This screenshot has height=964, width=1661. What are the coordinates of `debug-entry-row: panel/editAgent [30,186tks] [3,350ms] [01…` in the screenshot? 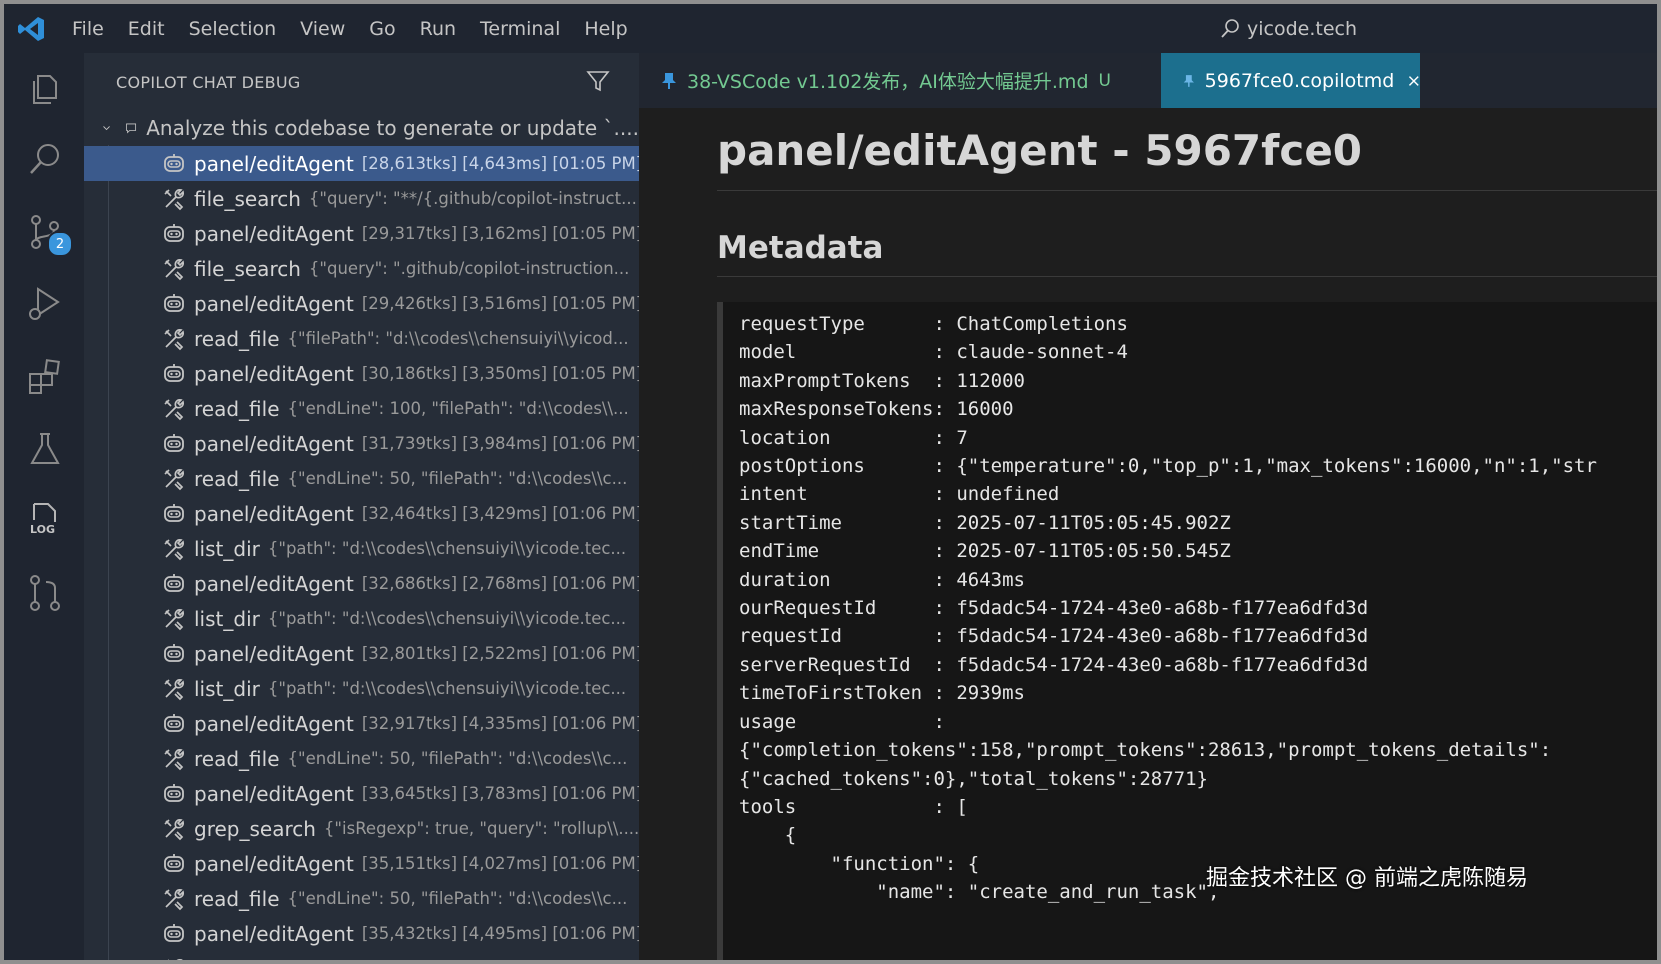 It's located at (361, 373).